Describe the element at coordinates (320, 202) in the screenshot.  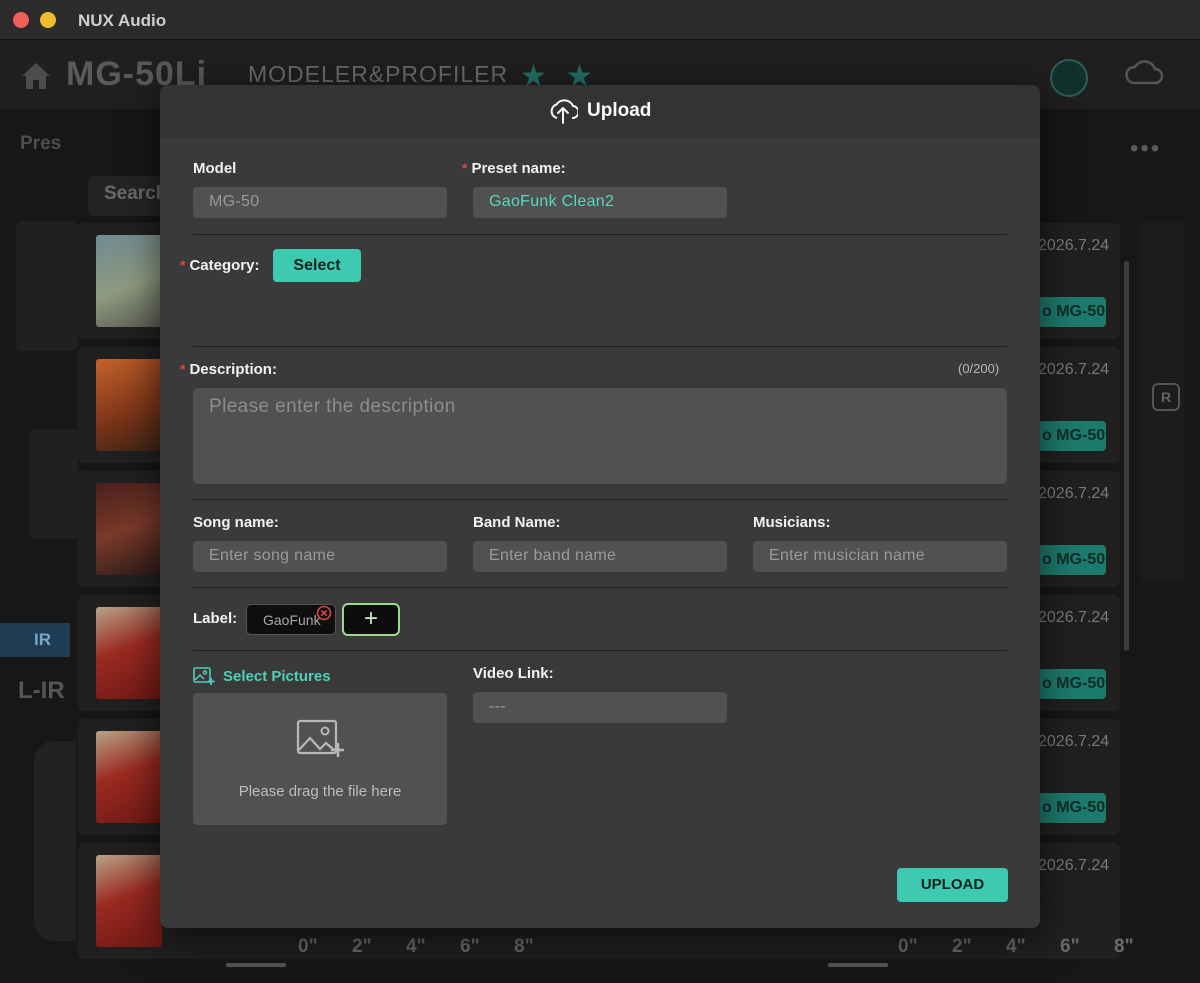
I see `model-field: MG-50` at that location.